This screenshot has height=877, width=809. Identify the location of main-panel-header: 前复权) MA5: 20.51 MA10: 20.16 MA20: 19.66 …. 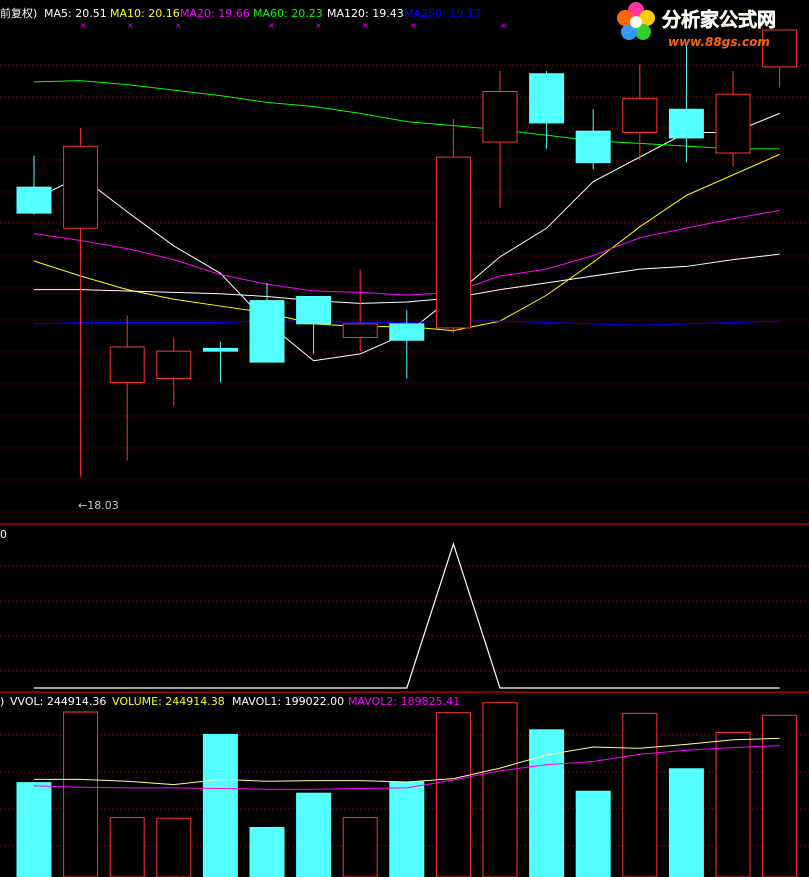
(240, 13).